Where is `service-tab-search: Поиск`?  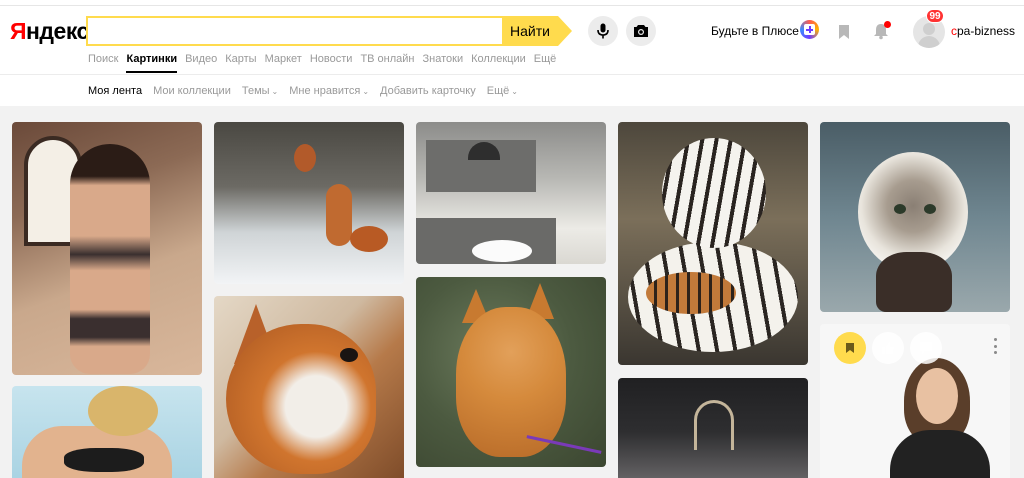 service-tab-search: Поиск is located at coordinates (103, 59).